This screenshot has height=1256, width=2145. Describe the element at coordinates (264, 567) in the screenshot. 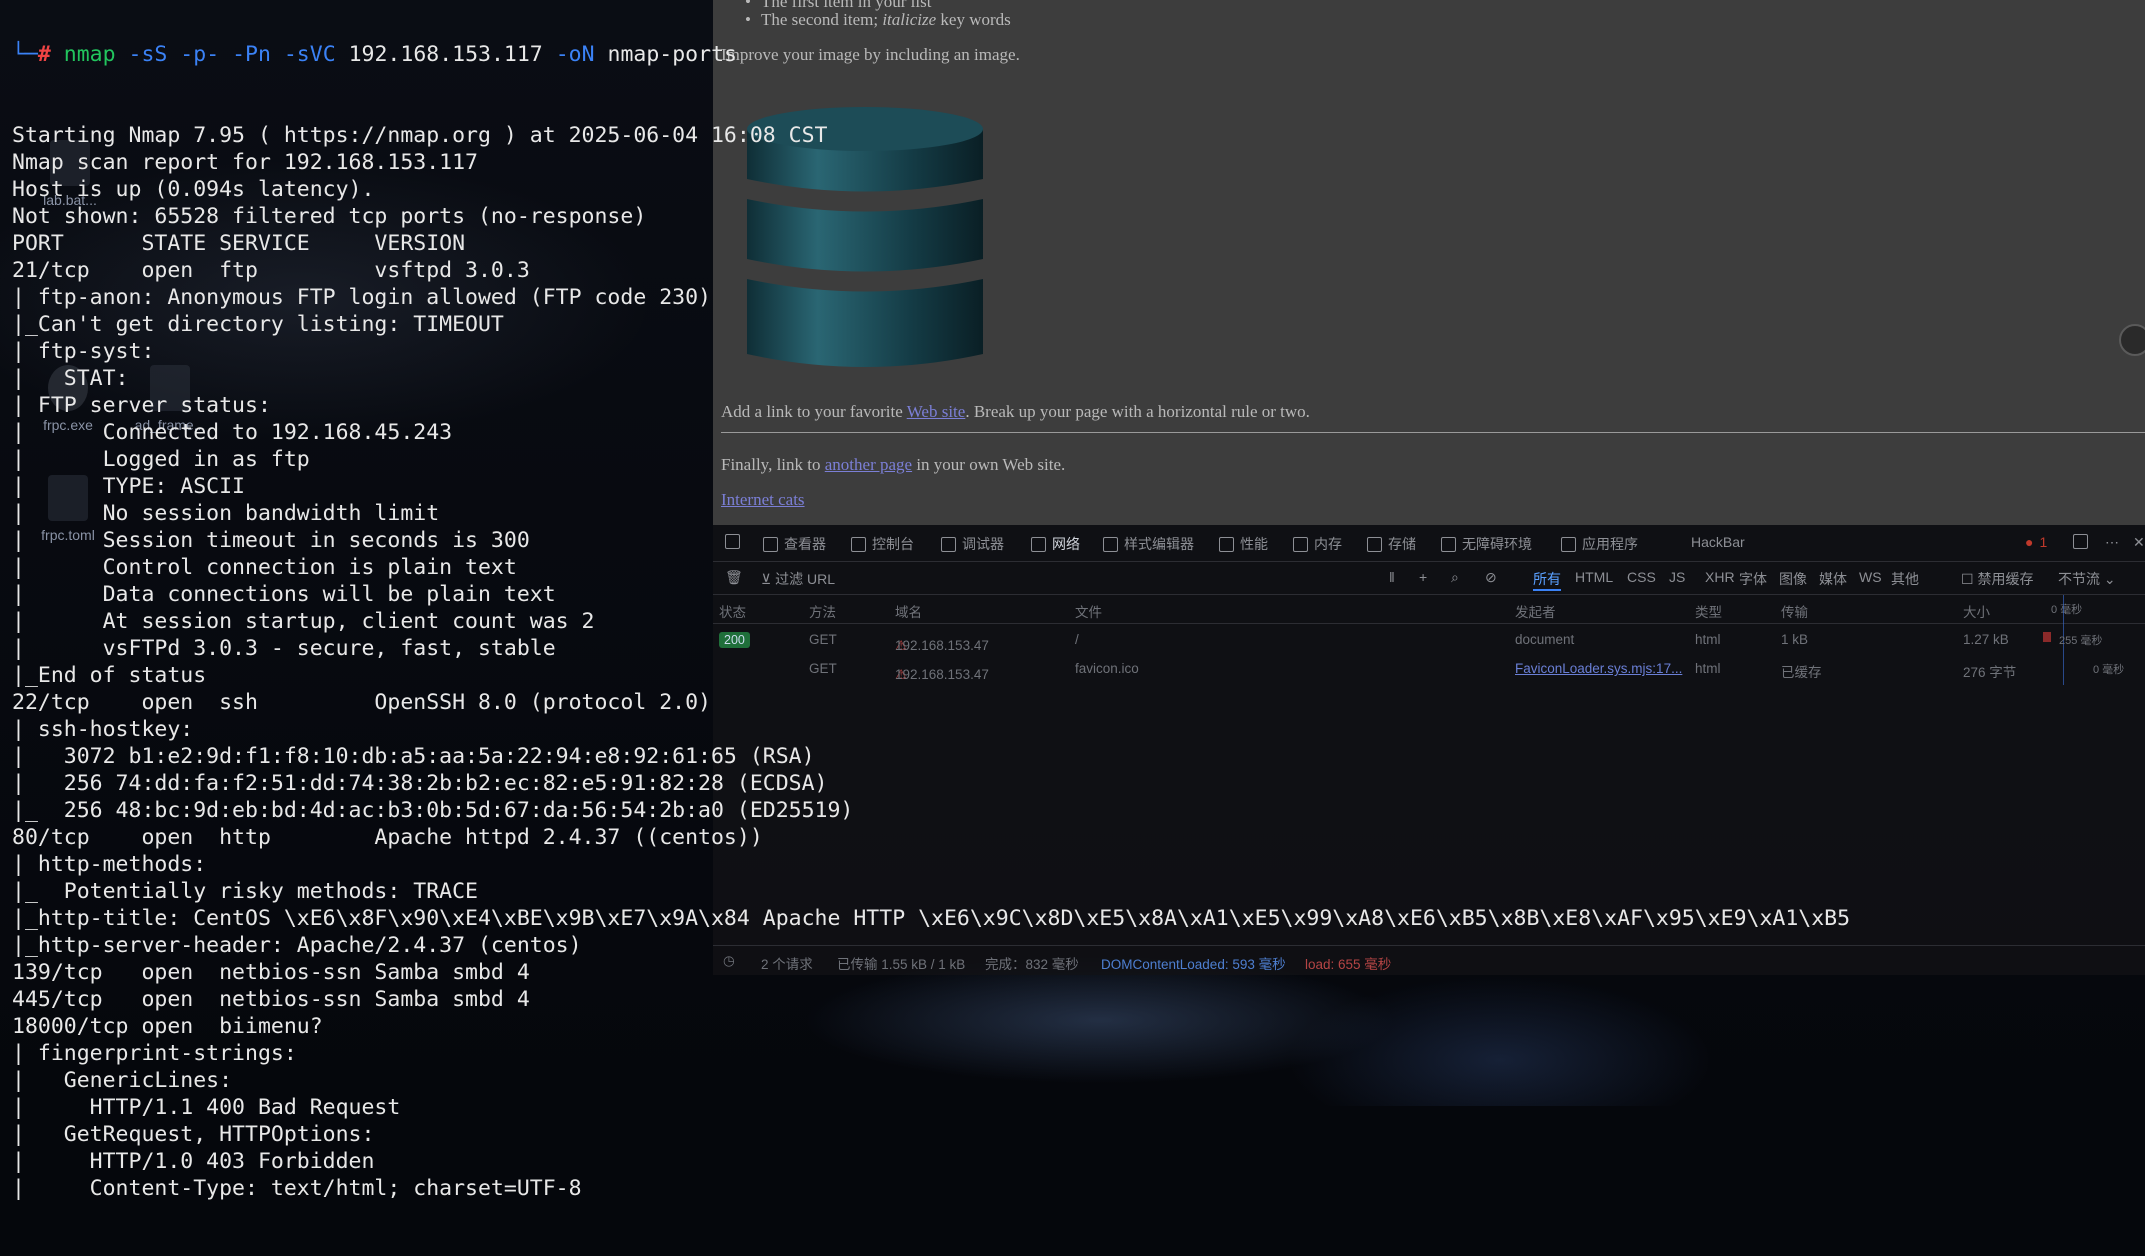

I see `terminal-line: | Control connection is plain text` at that location.